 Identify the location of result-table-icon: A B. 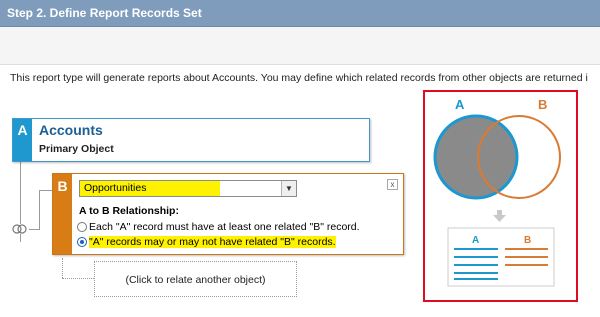
(501, 257).